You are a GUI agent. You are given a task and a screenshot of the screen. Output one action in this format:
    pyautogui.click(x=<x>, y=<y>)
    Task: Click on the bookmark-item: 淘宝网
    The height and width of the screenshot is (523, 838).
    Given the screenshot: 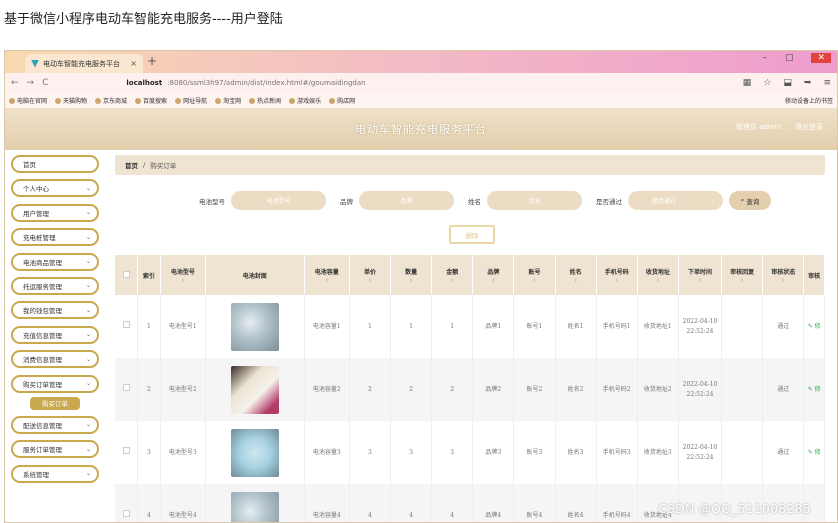 What is the action you would take?
    pyautogui.click(x=228, y=100)
    